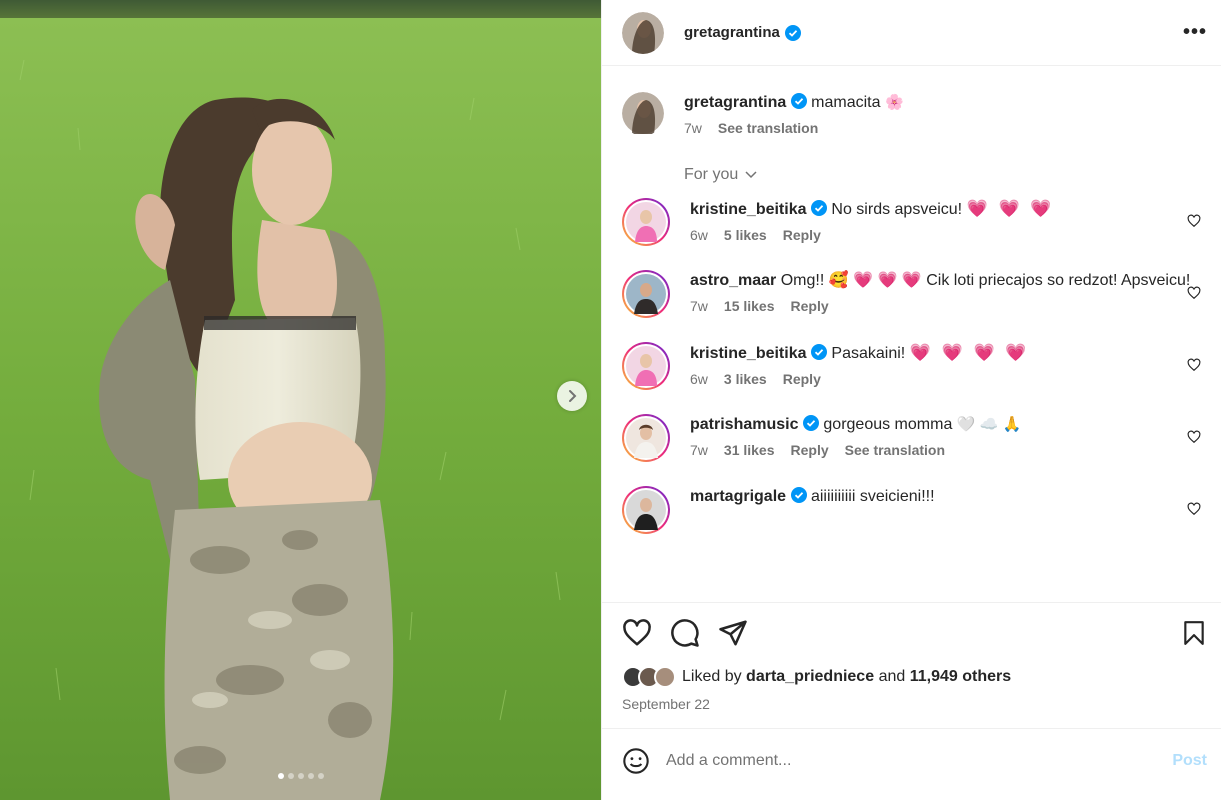  I want to click on commenter-username: astro_maar, so click(733, 280).